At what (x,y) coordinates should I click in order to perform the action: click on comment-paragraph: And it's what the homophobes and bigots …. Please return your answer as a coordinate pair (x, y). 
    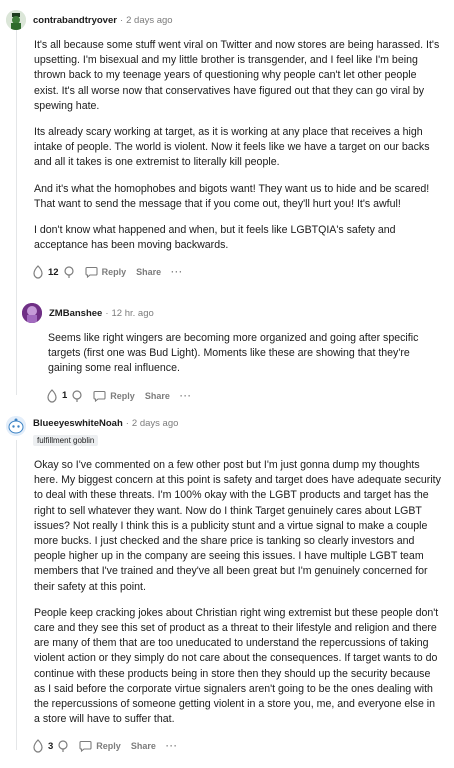
    Looking at the image, I should click on (232, 196).